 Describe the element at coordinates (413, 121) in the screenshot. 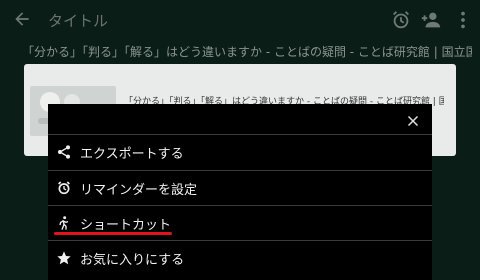

I see `close-icon` at that location.